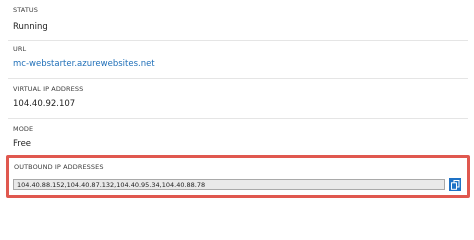  I want to click on copy-icon, so click(454, 184).